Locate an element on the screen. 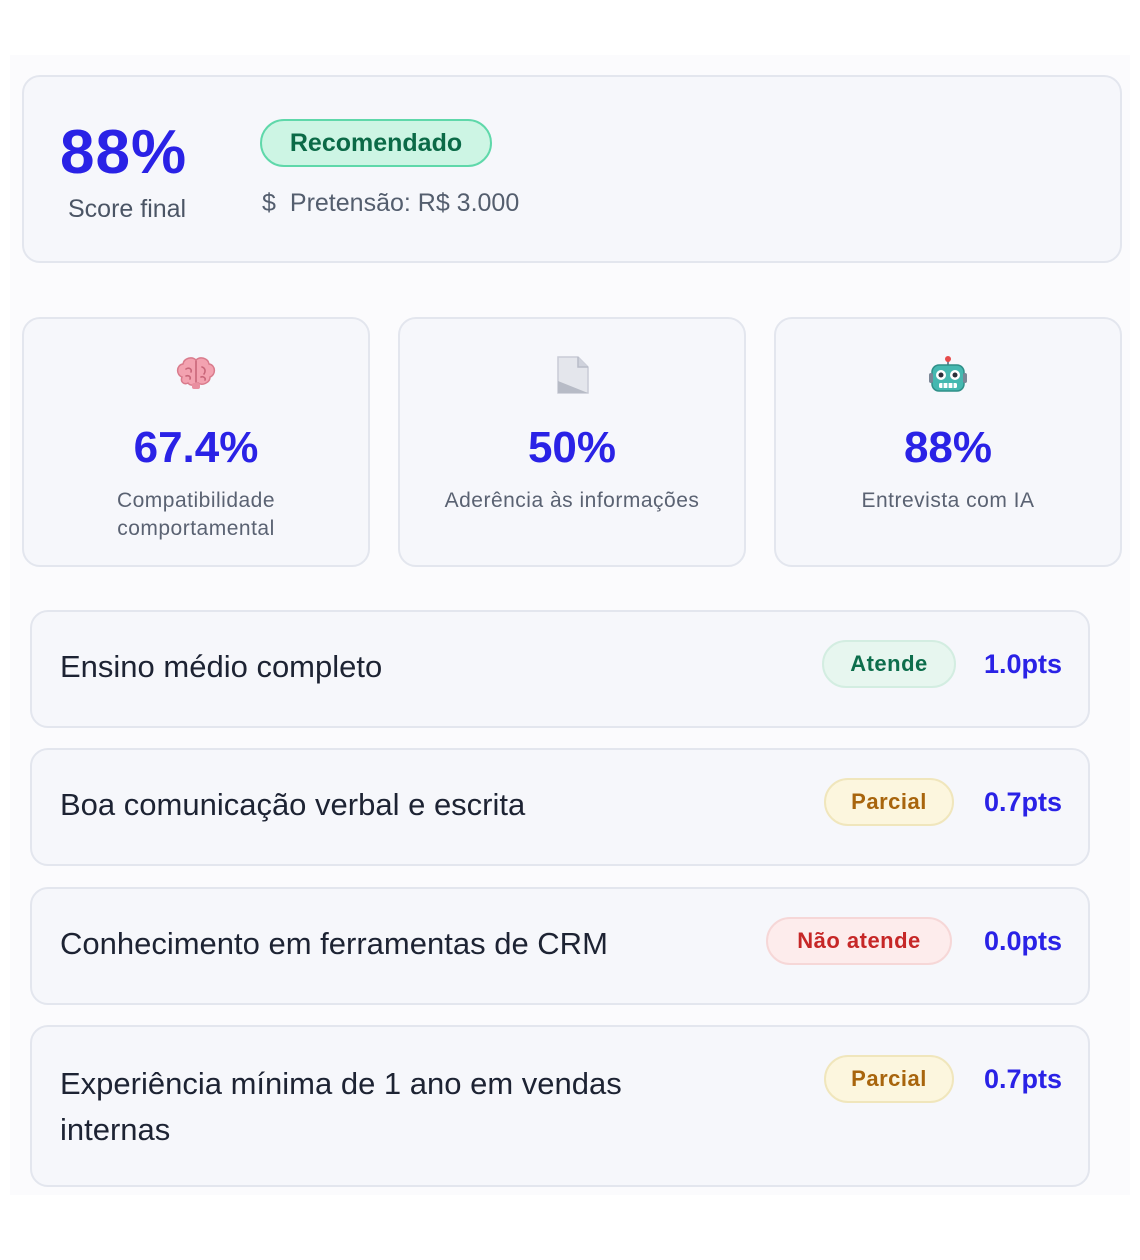  metric-card-ai-interview: 88% Entrevista com IA is located at coordinates (948, 442).